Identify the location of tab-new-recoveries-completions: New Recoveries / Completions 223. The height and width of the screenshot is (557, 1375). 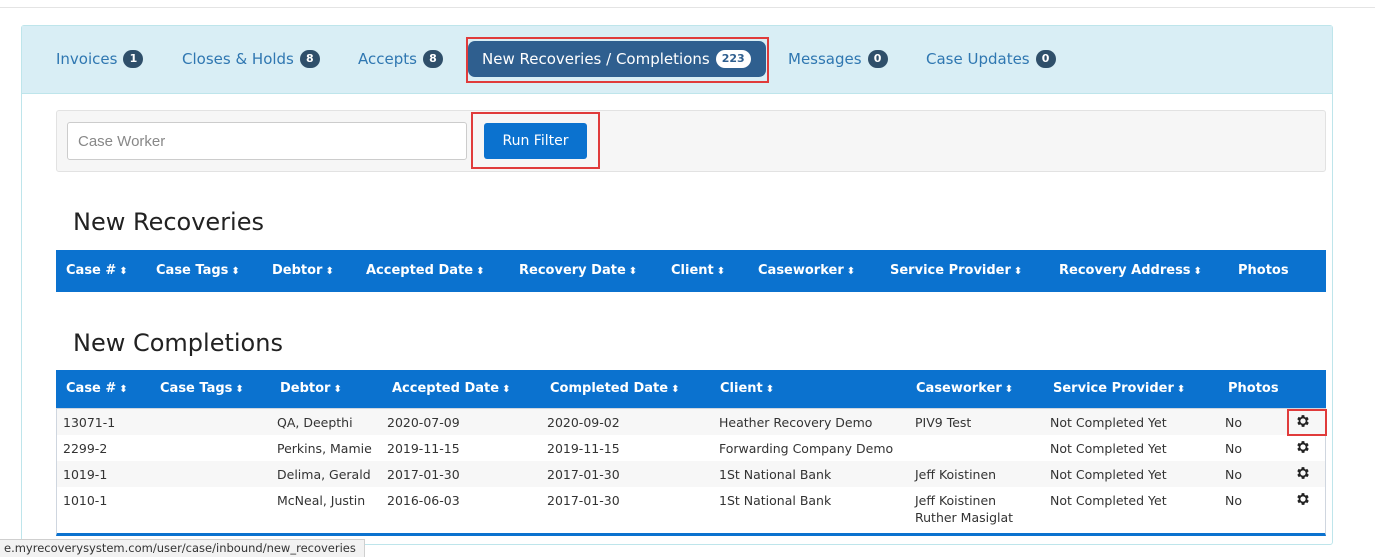
(617, 59).